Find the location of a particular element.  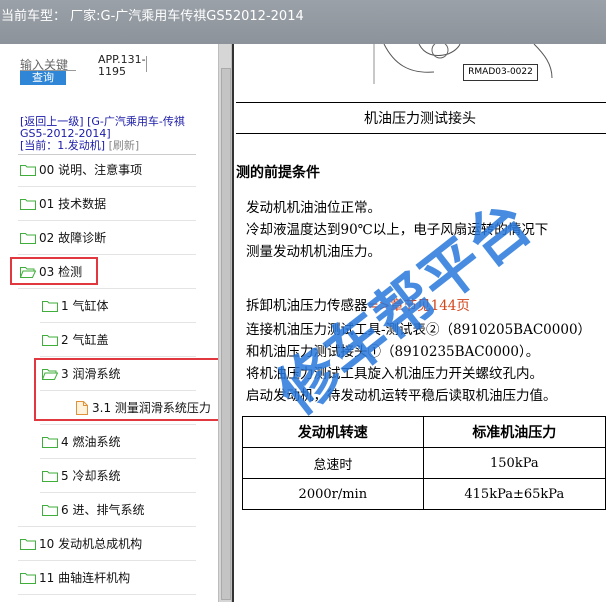

tree-item-cooling: 5 冷却系统 is located at coordinates (81, 475).